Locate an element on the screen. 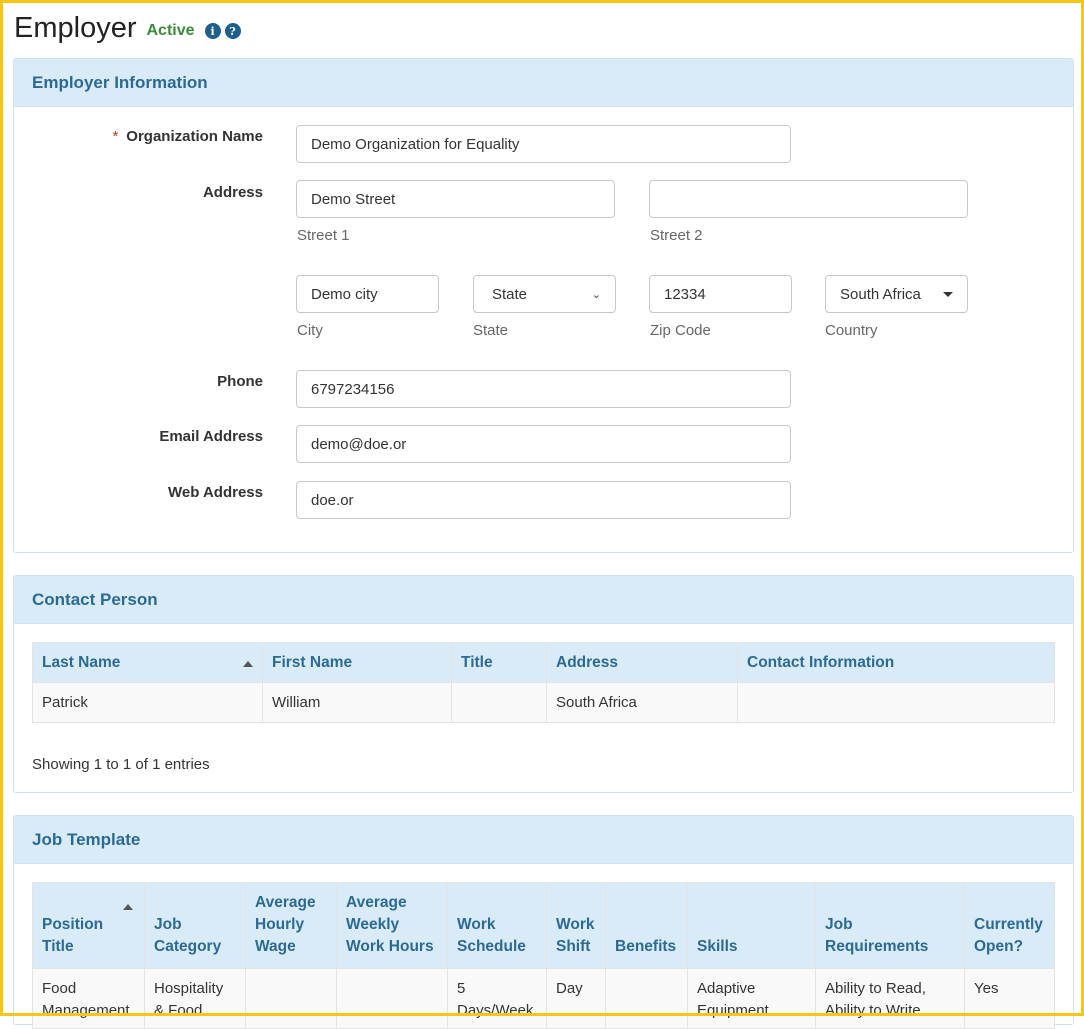  cell-first-name: William is located at coordinates (357, 702).